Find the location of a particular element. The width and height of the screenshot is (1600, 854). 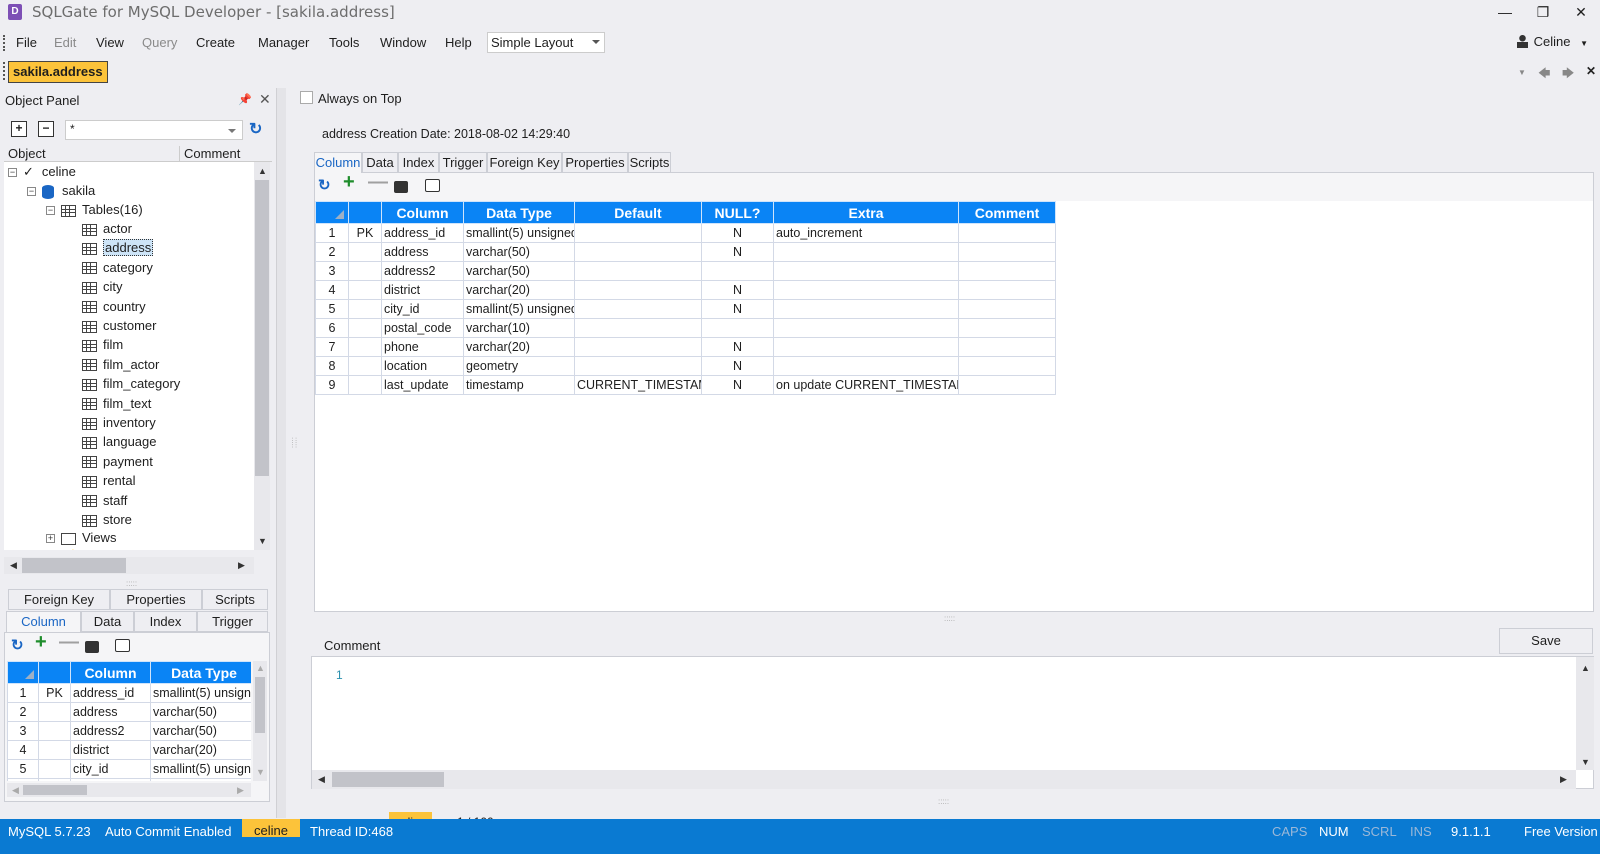

tab-list-chevron-icon: ▼ is located at coordinates (1522, 72).